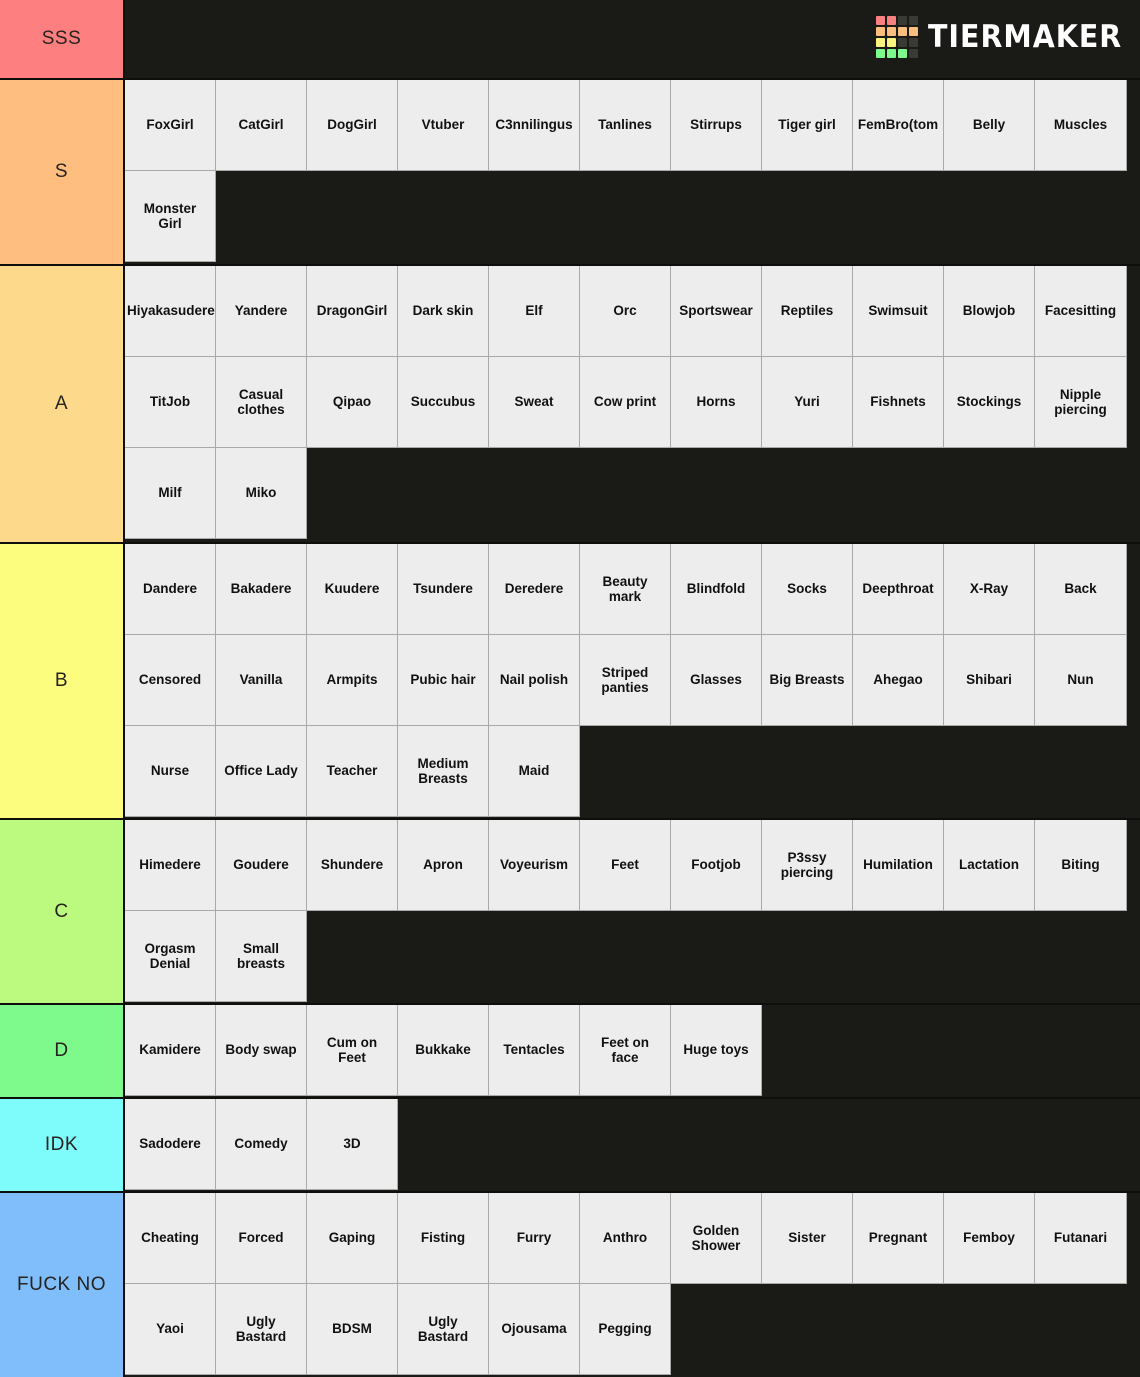  What do you see at coordinates (625, 680) in the screenshot?
I see `tier-item: Striped panties` at bounding box center [625, 680].